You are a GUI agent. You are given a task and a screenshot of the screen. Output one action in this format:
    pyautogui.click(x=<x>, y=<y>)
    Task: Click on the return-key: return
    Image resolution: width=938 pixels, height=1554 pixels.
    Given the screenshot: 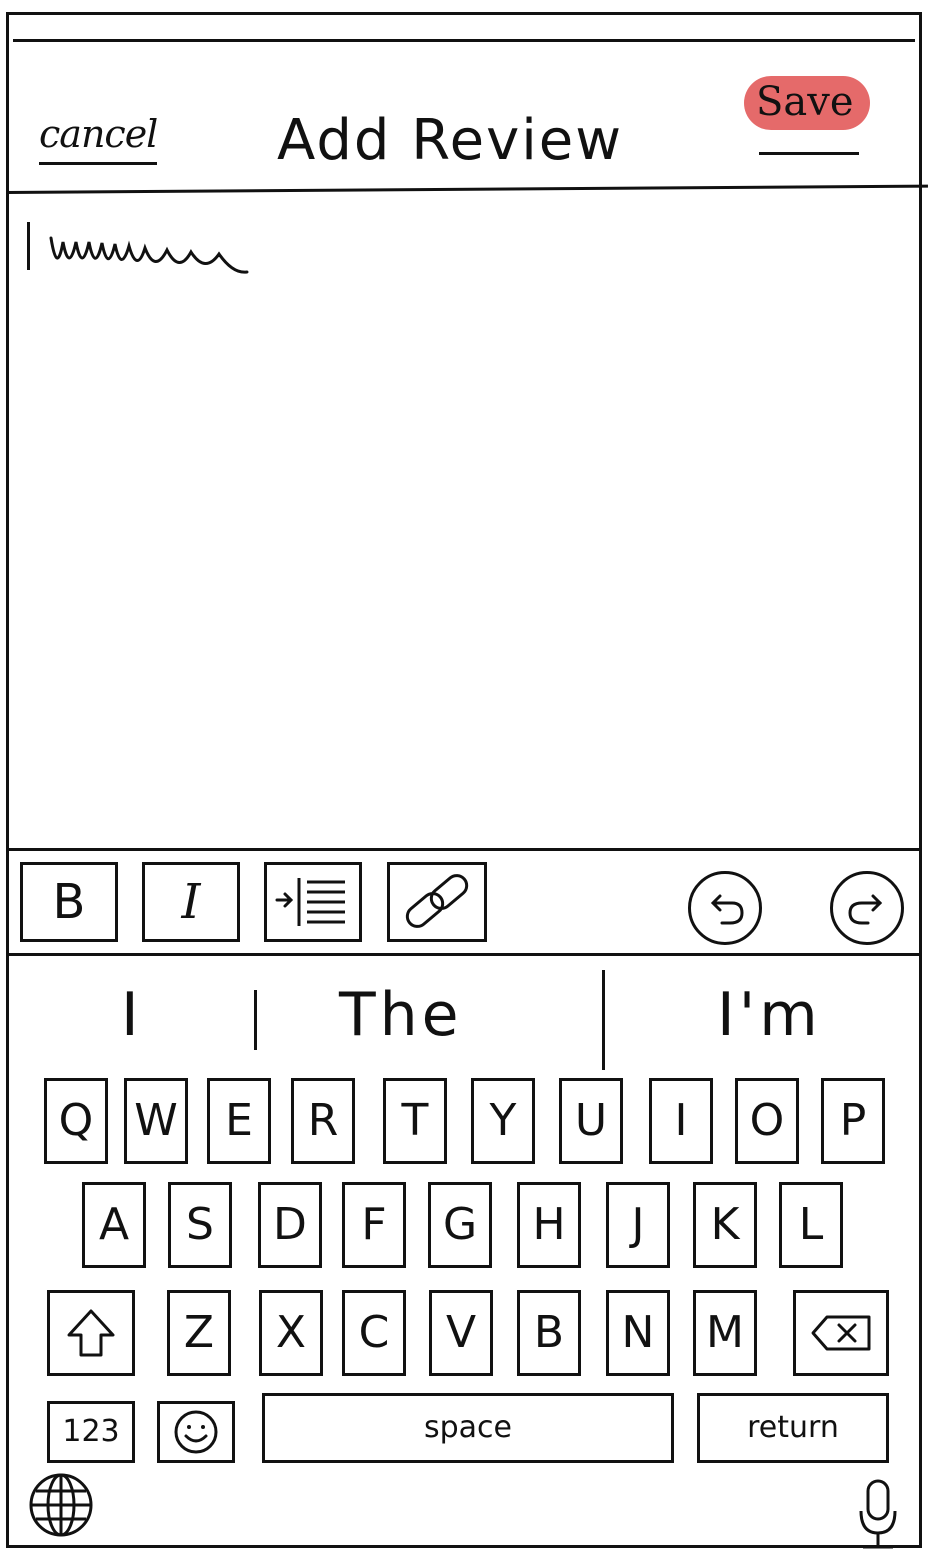 What is the action you would take?
    pyautogui.click(x=793, y=1428)
    